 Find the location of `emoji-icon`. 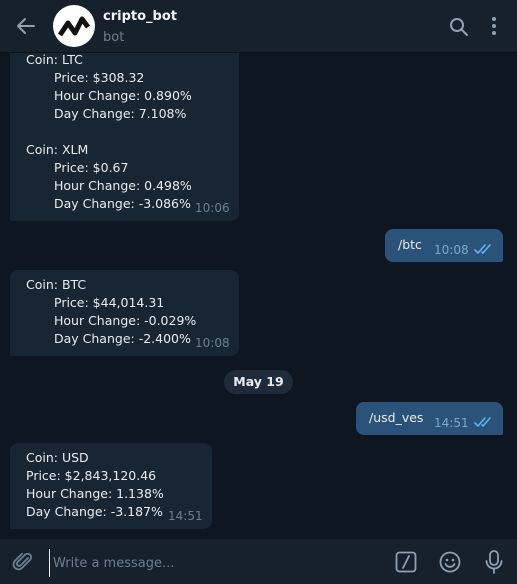

emoji-icon is located at coordinates (450, 562).